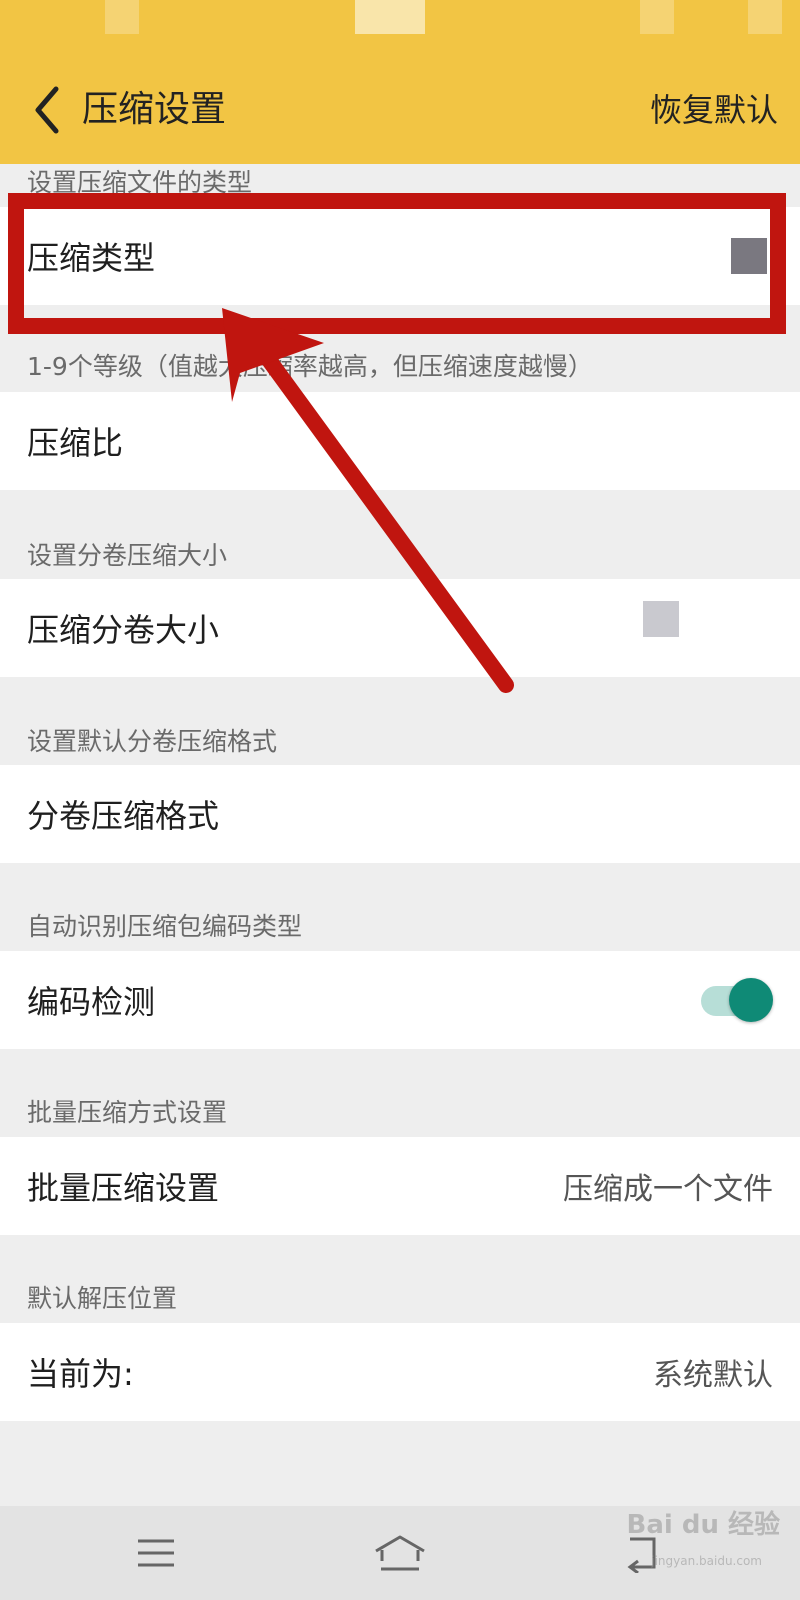 This screenshot has height=1600, width=800. I want to click on row-label: 编码检测, so click(91, 1002).